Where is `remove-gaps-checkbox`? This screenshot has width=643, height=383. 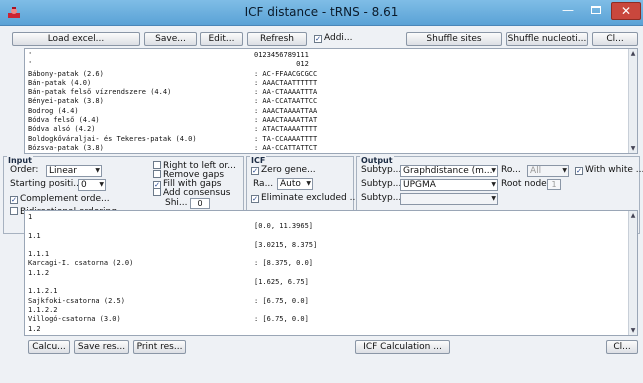
remove-gaps-checkbox is located at coordinates (157, 174).